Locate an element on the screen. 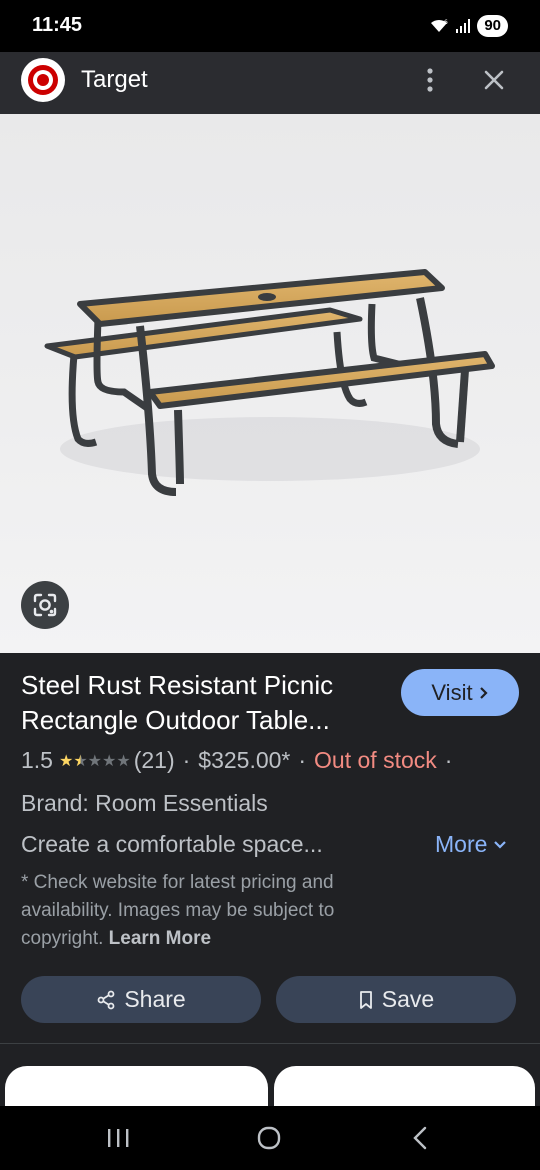 The height and width of the screenshot is (1170, 540). half-star-icon: ★ is located at coordinates (80, 761).